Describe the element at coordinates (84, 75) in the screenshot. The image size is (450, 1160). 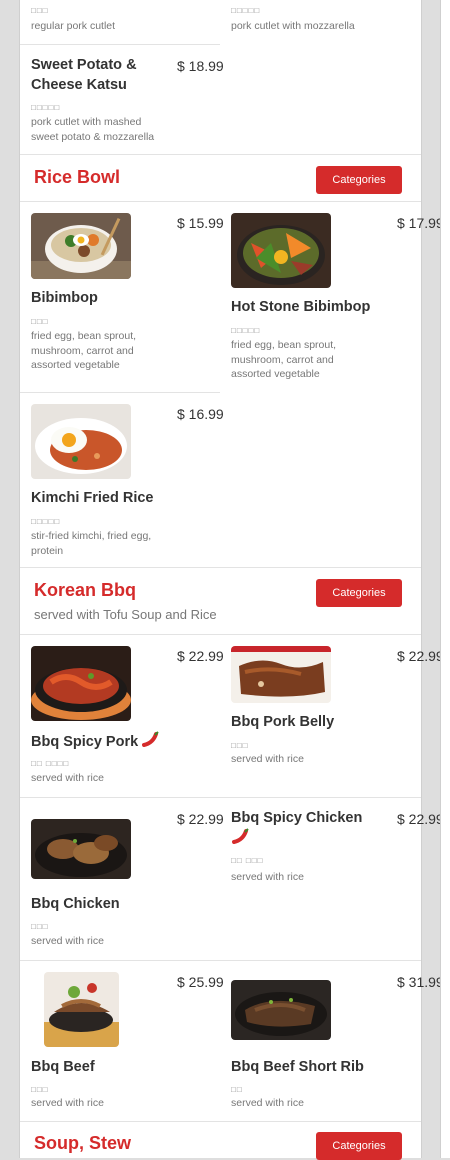
I see `item-name: Sweet Potato & Cheese Katsu` at that location.